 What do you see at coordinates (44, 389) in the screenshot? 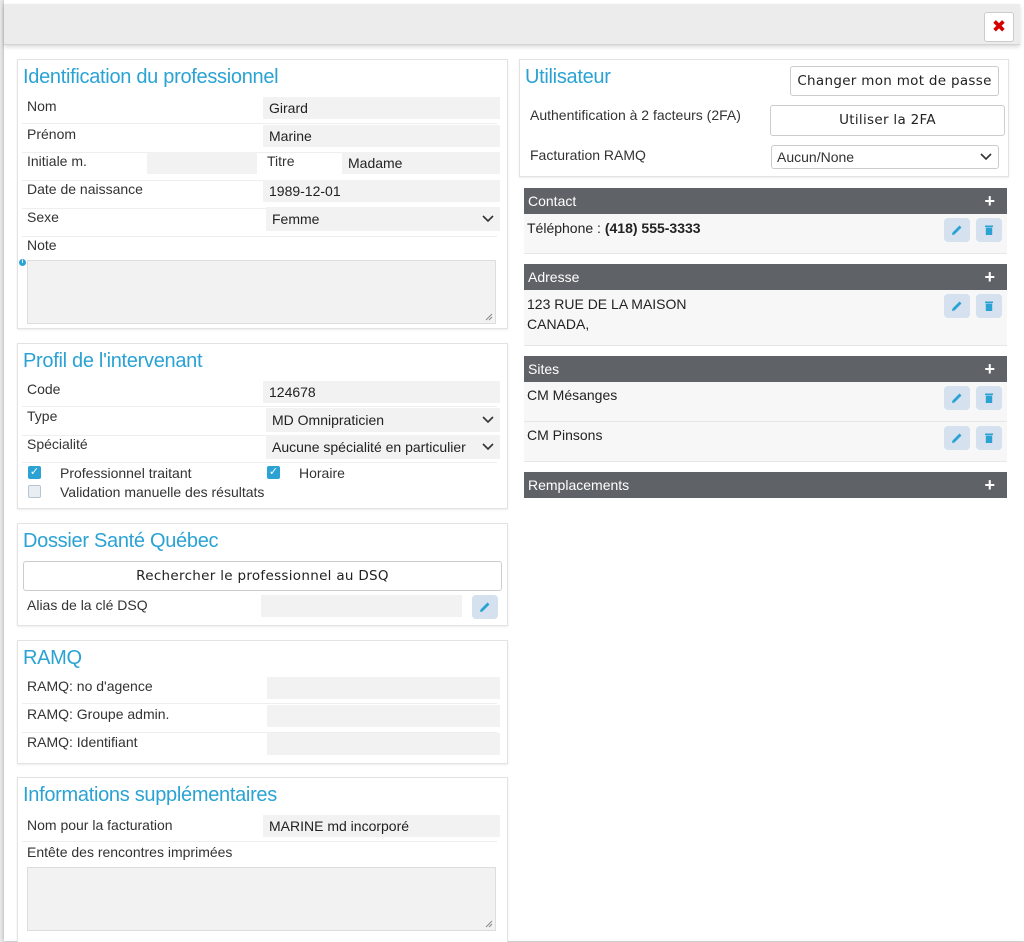
I see `code-label: Code` at bounding box center [44, 389].